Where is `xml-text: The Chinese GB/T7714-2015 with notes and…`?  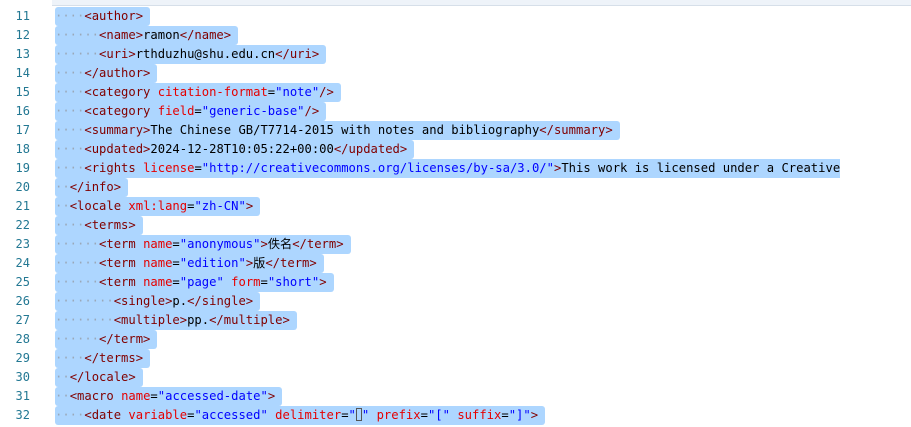
xml-text: The Chinese GB/T7714-2015 with notes and… is located at coordinates (345, 130).